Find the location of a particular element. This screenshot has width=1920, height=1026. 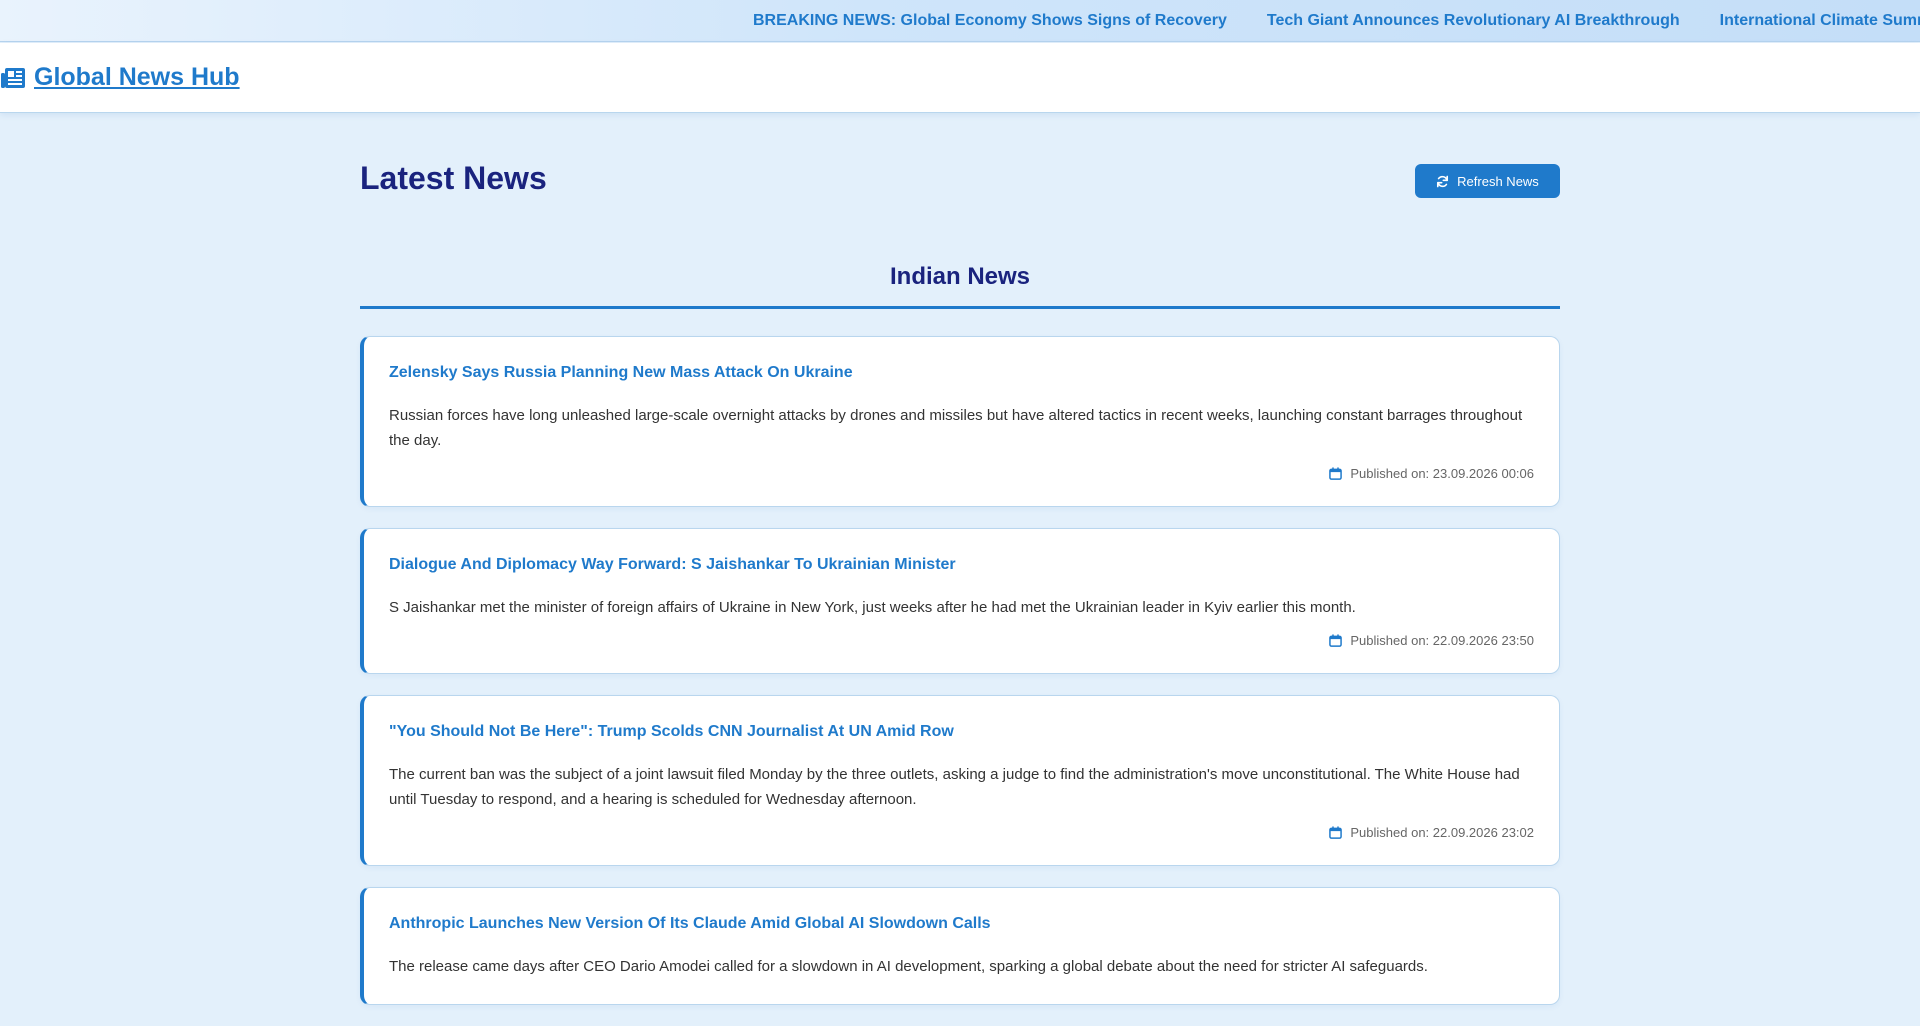

published-date: Published on: 22.09.2026 23:50 is located at coordinates (1442, 640).